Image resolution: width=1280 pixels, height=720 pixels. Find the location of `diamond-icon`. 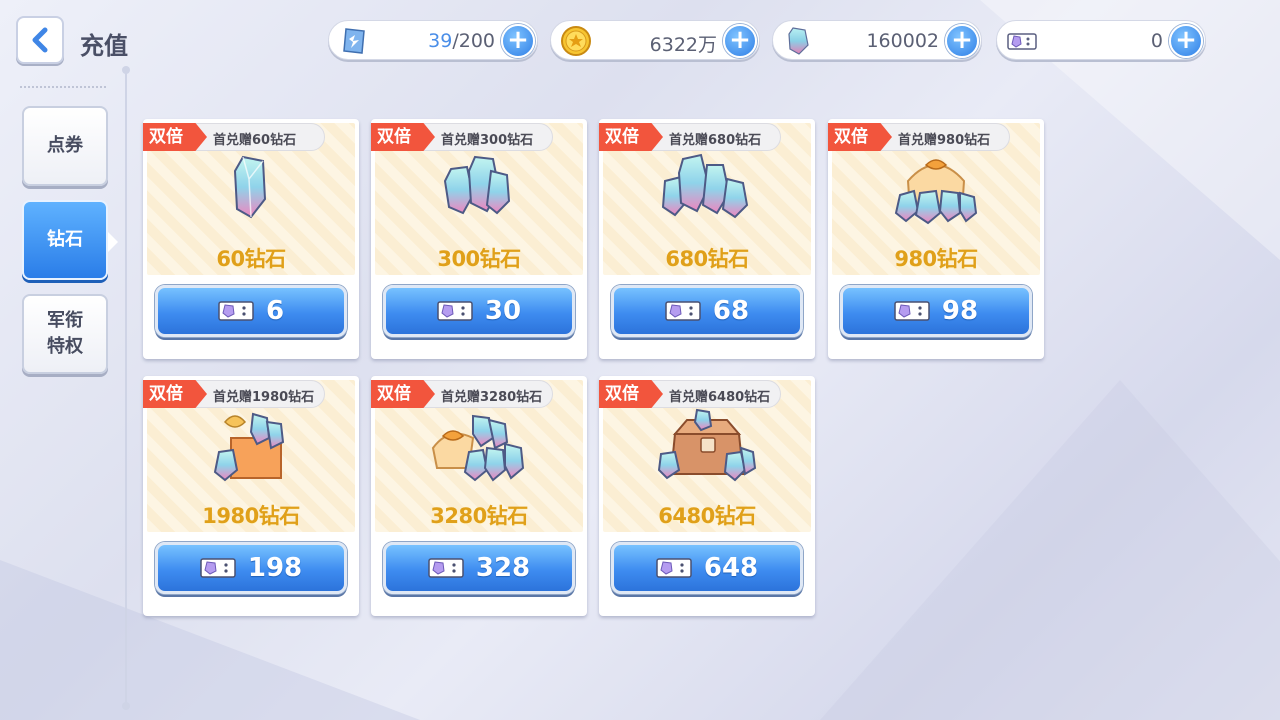

diamond-icon is located at coordinates (798, 41).